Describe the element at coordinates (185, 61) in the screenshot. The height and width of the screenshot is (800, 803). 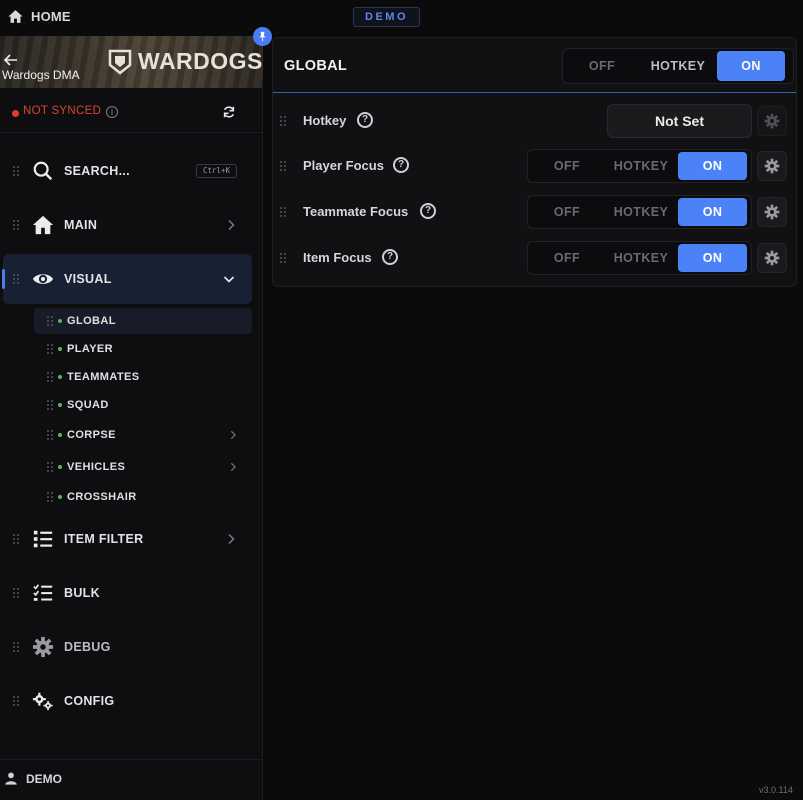
I see `wardogs-logo: WARDOGS` at that location.